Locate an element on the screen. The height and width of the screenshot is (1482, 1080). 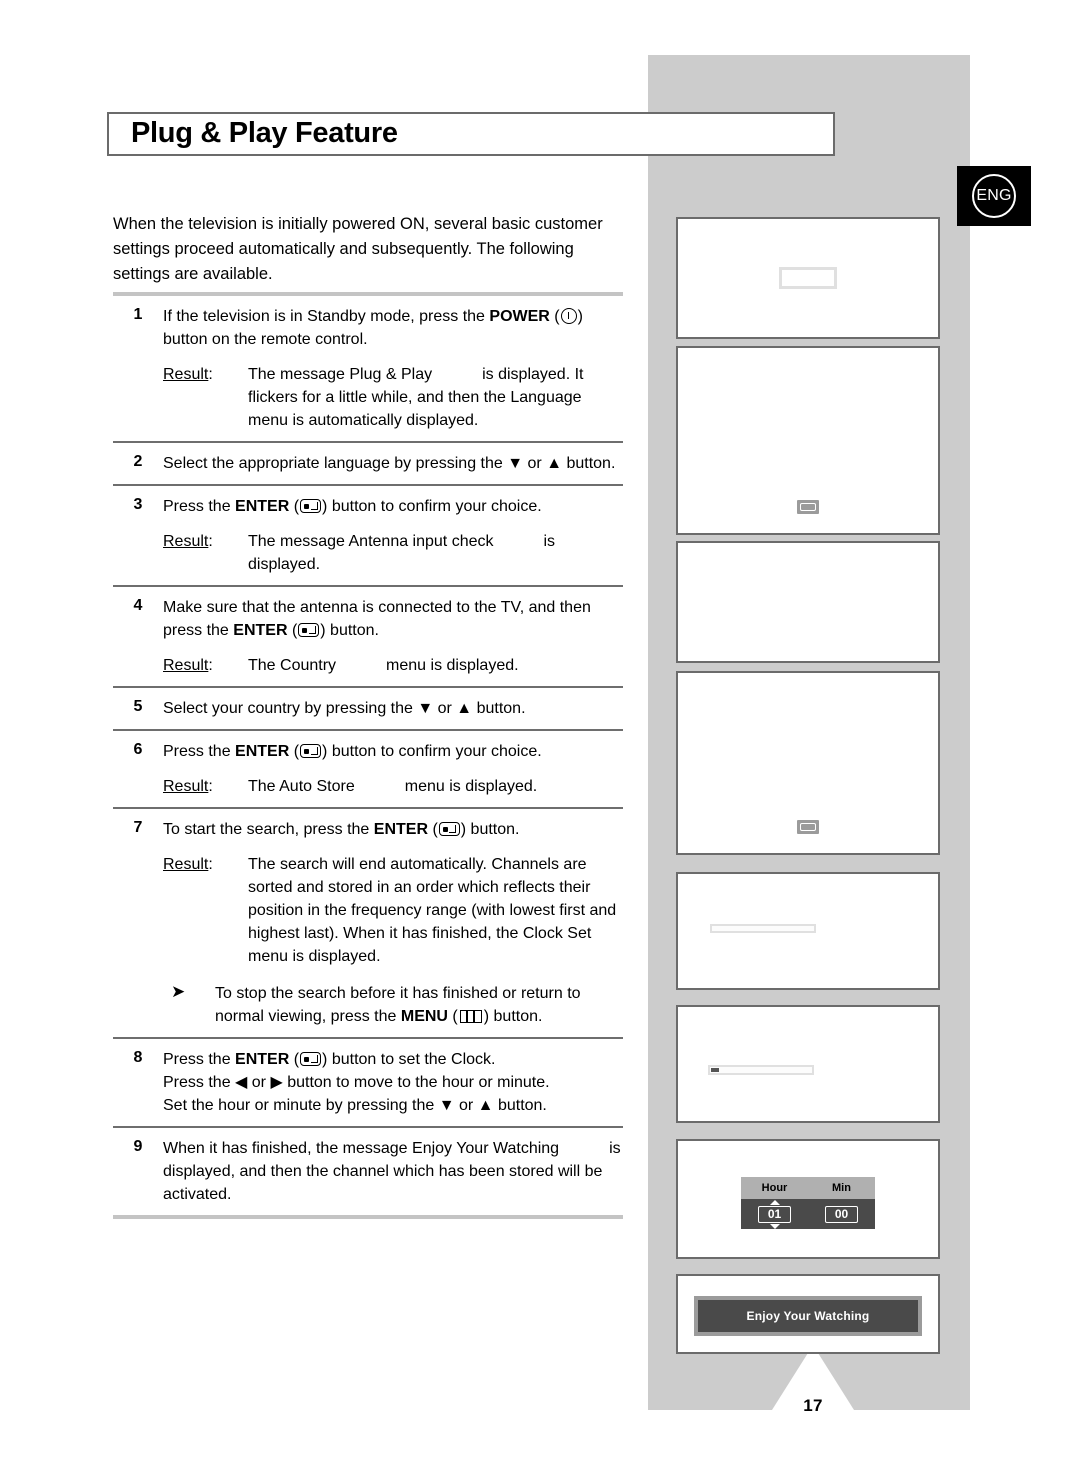
step-number: 7 is located at coordinates (138, 827).